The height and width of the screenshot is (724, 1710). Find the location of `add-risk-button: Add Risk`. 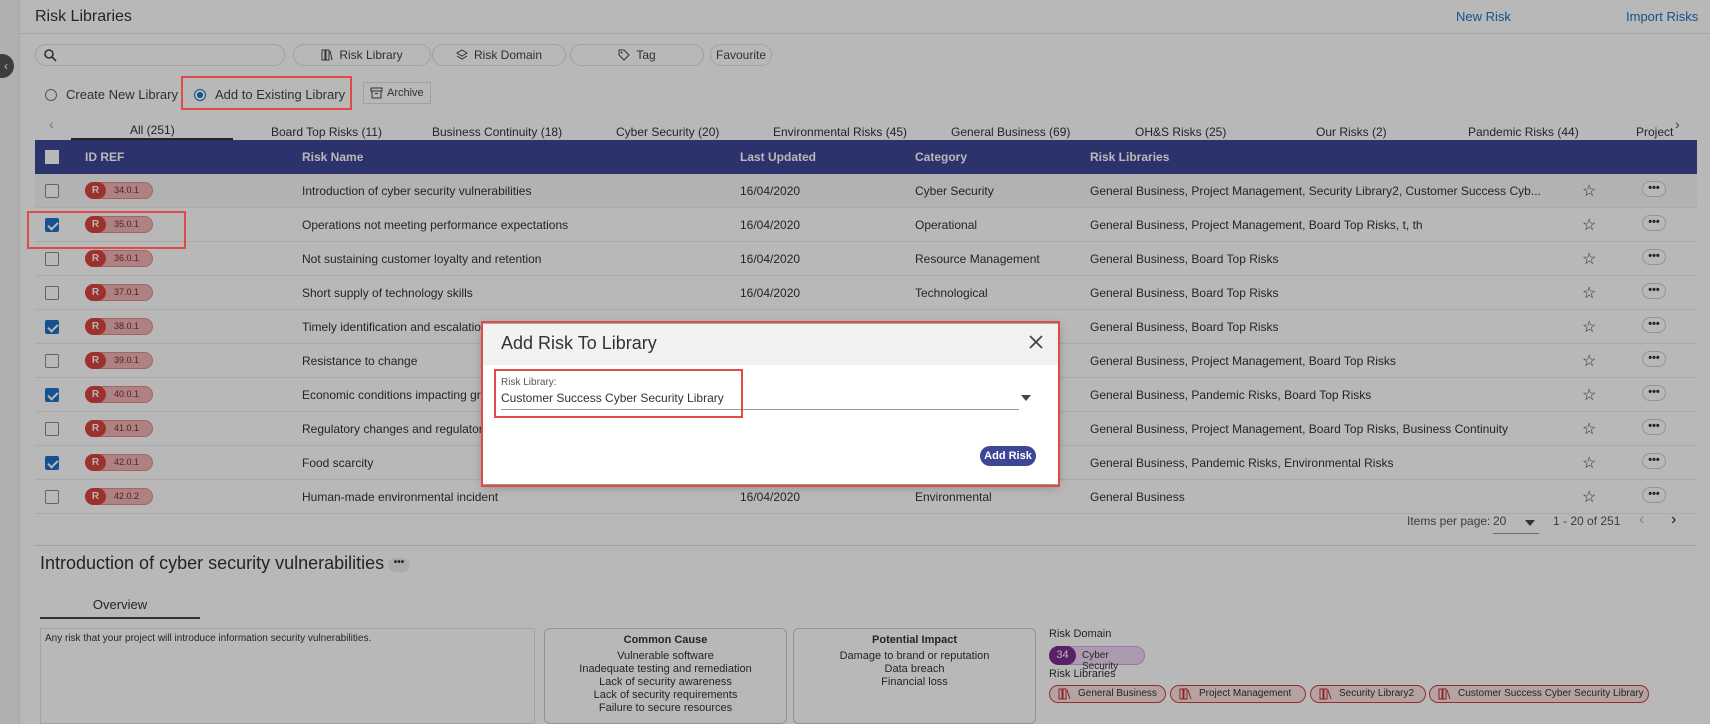

add-risk-button: Add Risk is located at coordinates (1008, 456).